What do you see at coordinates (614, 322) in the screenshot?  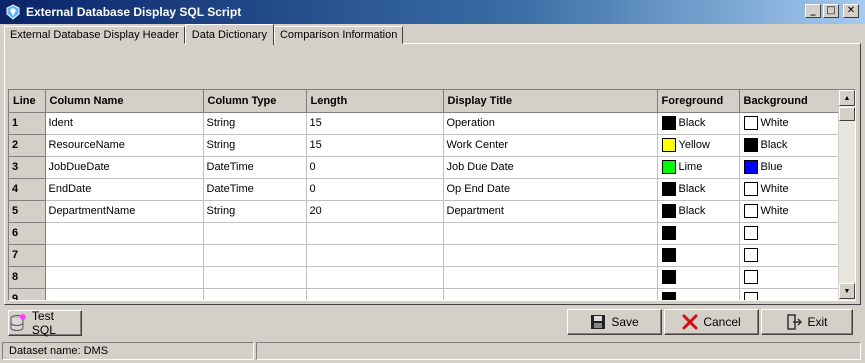 I see `save-button: Save` at bounding box center [614, 322].